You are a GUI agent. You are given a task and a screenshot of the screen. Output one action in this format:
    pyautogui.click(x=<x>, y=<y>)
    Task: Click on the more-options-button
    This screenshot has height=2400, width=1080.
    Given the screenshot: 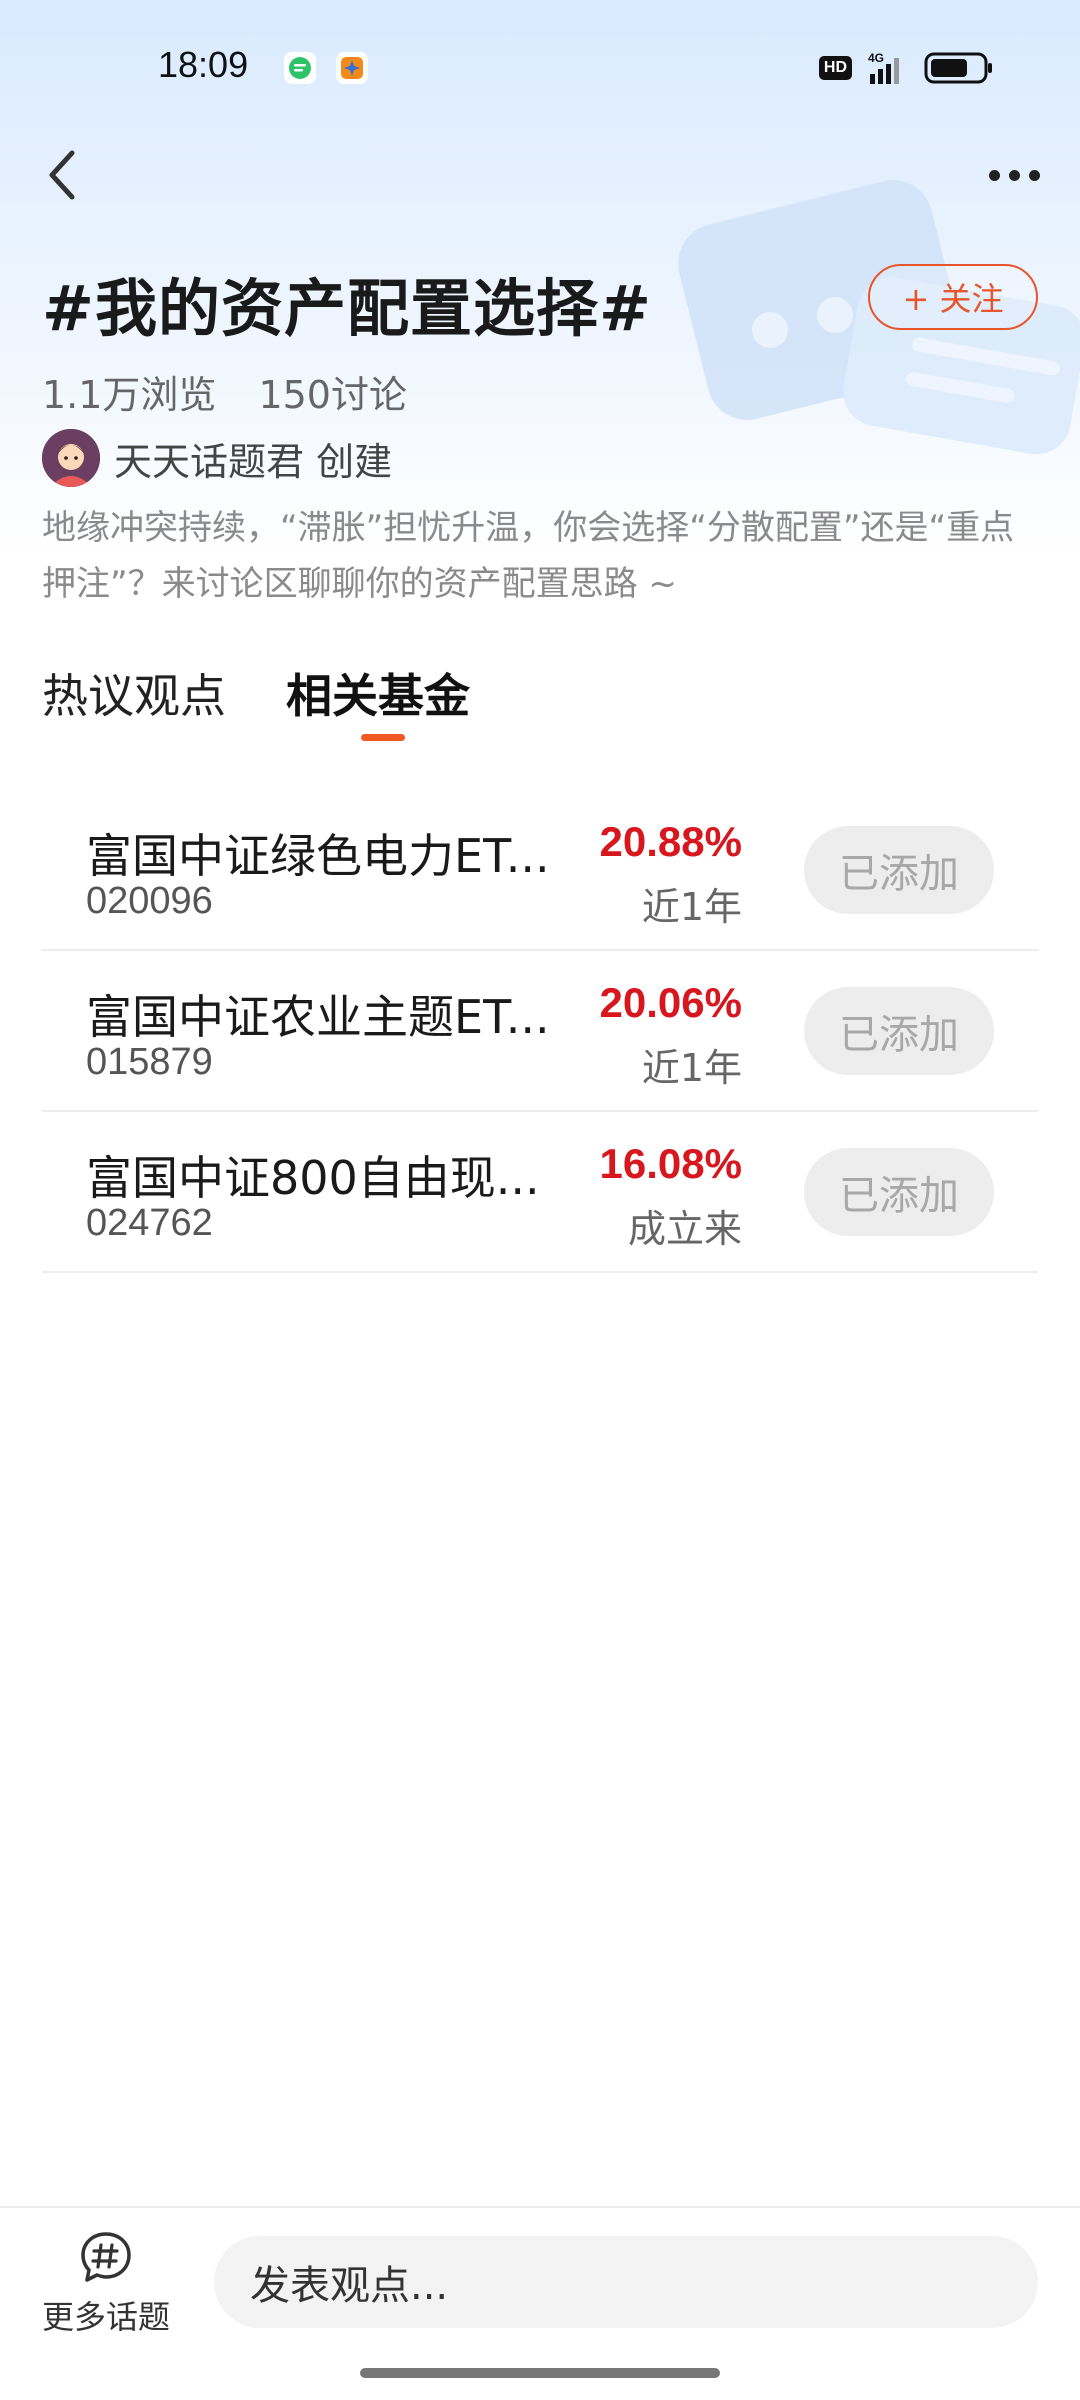 What is the action you would take?
    pyautogui.click(x=1014, y=175)
    